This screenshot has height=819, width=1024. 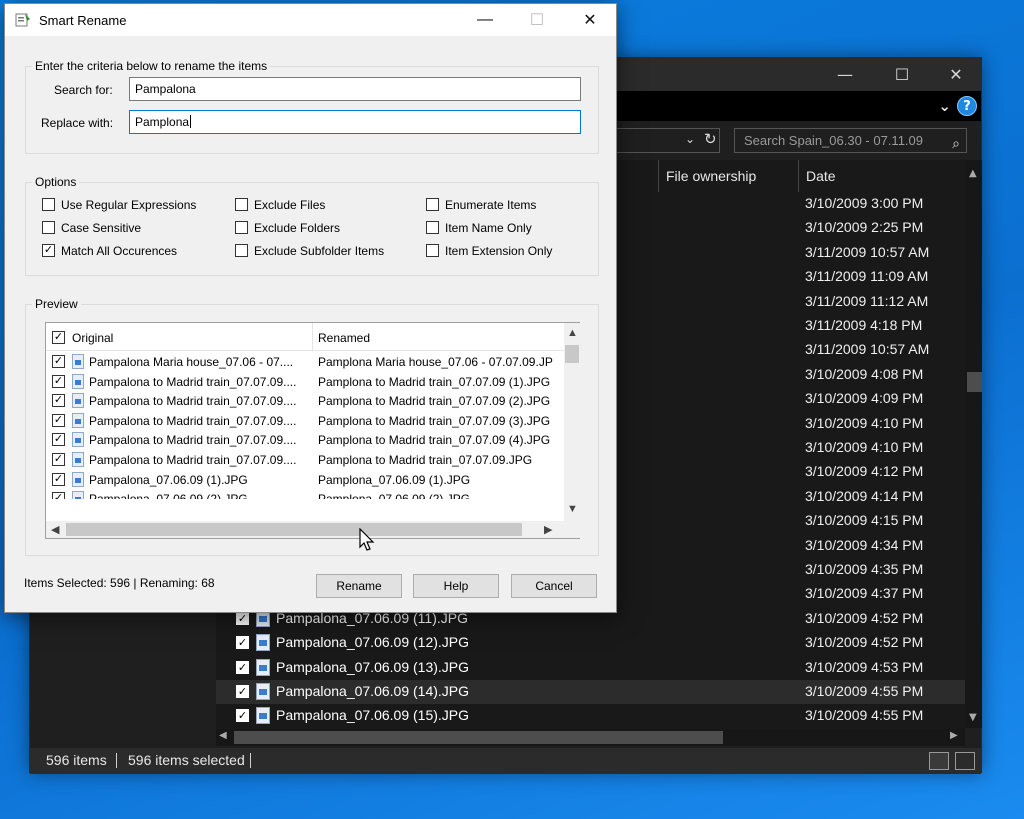 What do you see at coordinates (867, 276) in the screenshot?
I see `file-date: 3/11/2009 11:09 AM` at bounding box center [867, 276].